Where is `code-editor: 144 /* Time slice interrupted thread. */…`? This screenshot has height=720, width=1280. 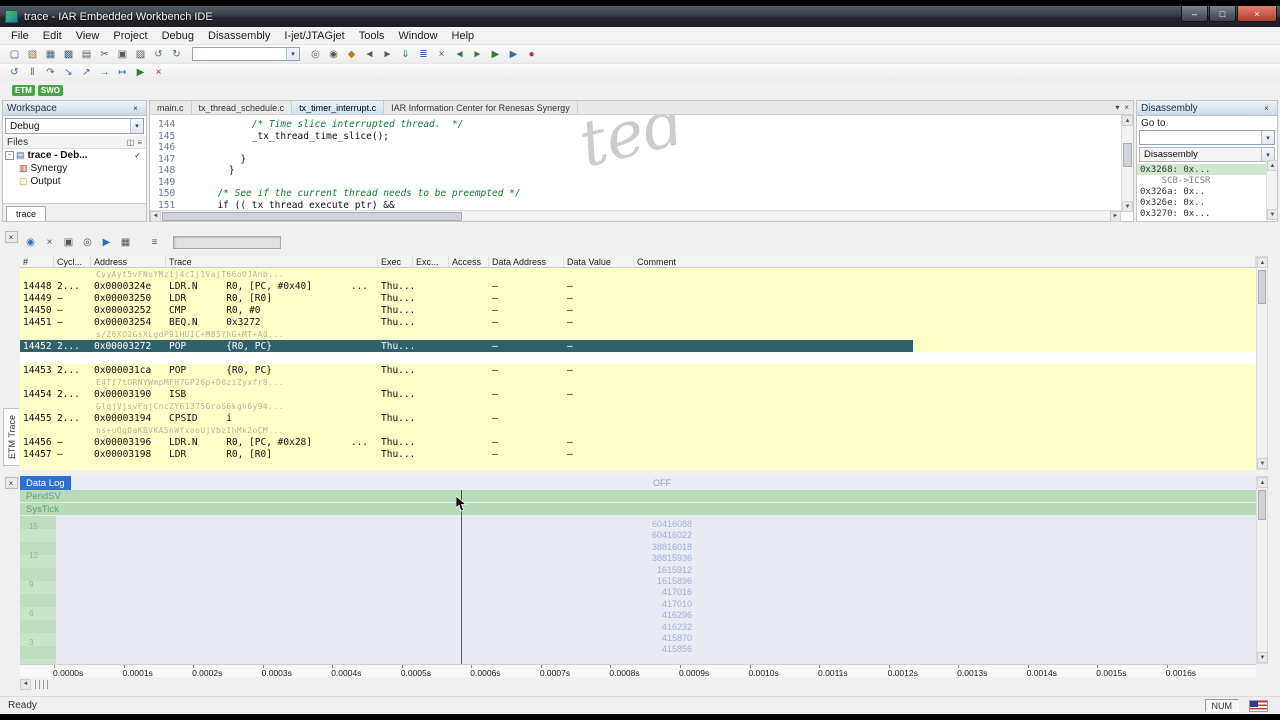 code-editor: 144 /* Time slice interrupted thread. */… is located at coordinates (641, 163).